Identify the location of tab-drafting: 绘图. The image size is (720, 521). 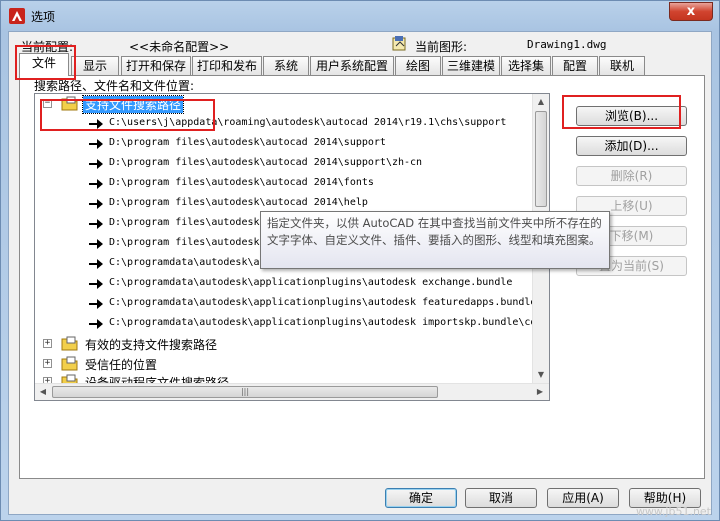
(418, 65).